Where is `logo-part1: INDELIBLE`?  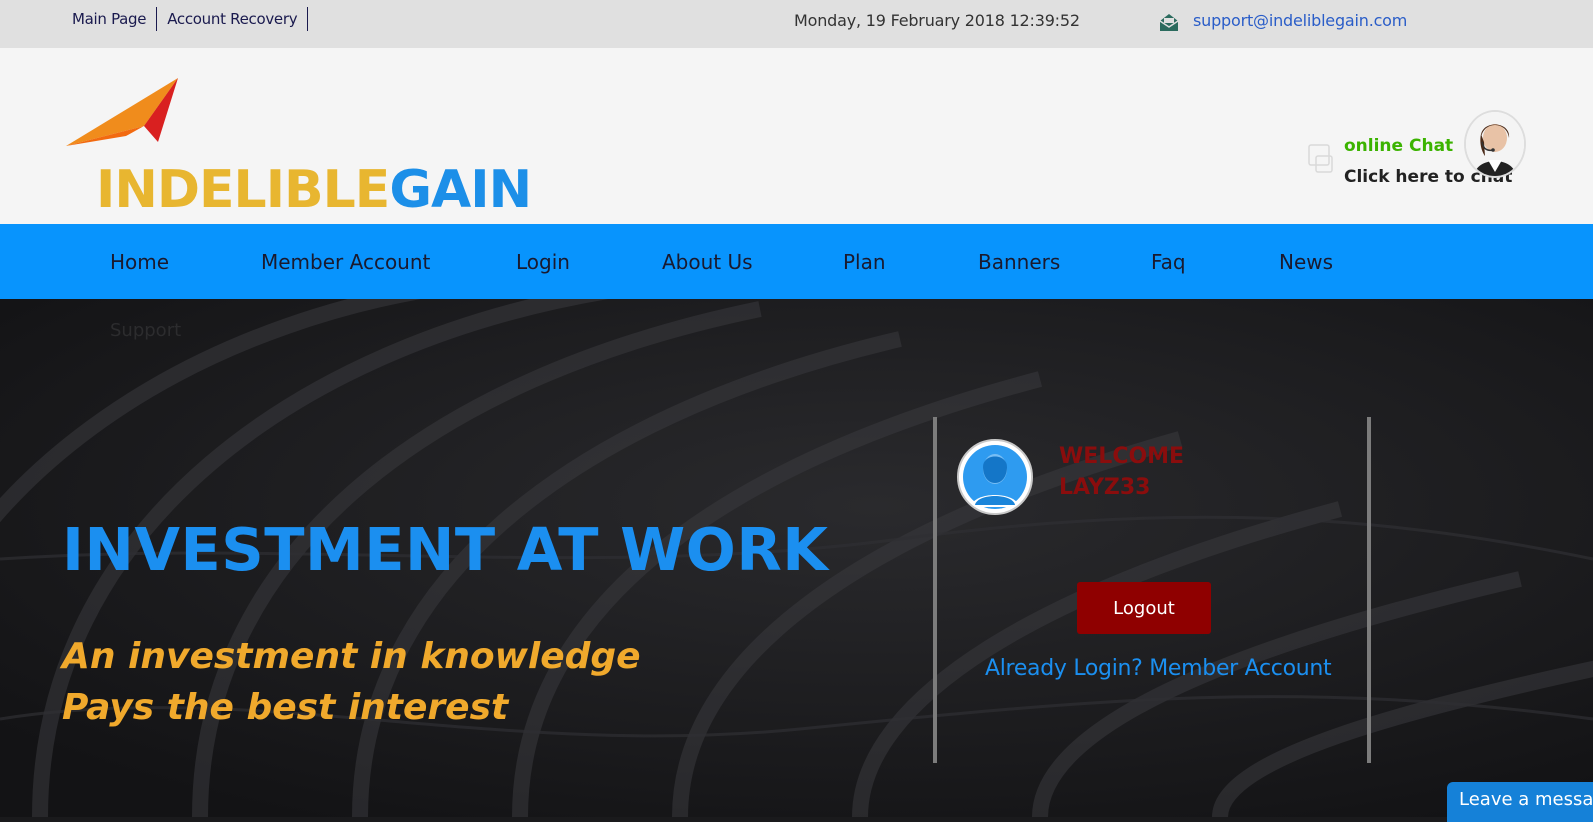 logo-part1: INDELIBLE is located at coordinates (243, 190).